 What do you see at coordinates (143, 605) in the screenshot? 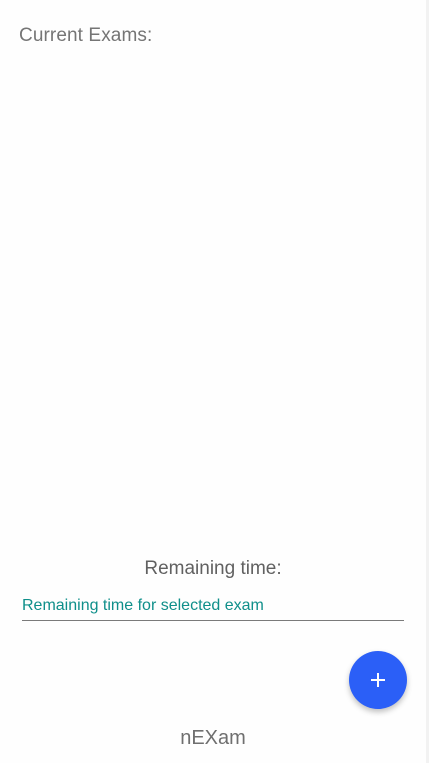
I see `remaining-time-value: Remaining time for selected exam` at bounding box center [143, 605].